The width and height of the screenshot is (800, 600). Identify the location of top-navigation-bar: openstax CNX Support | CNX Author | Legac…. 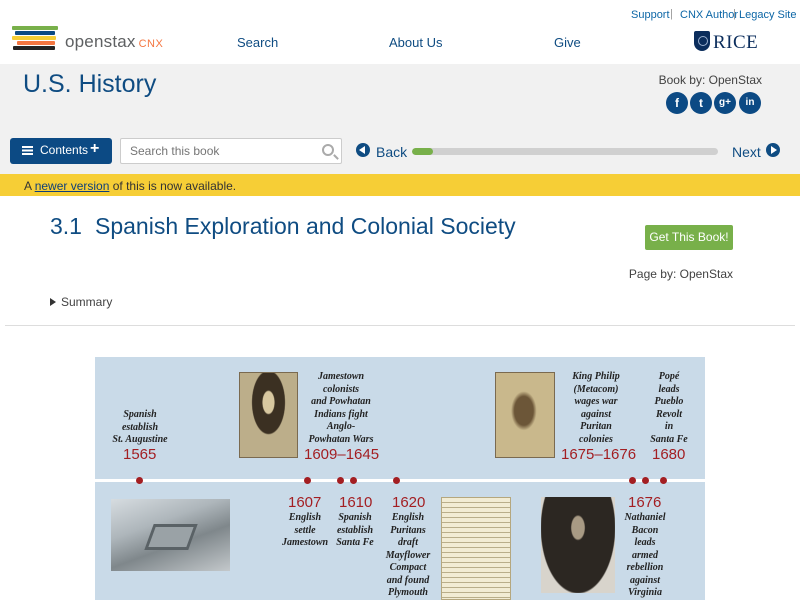
(400, 32).